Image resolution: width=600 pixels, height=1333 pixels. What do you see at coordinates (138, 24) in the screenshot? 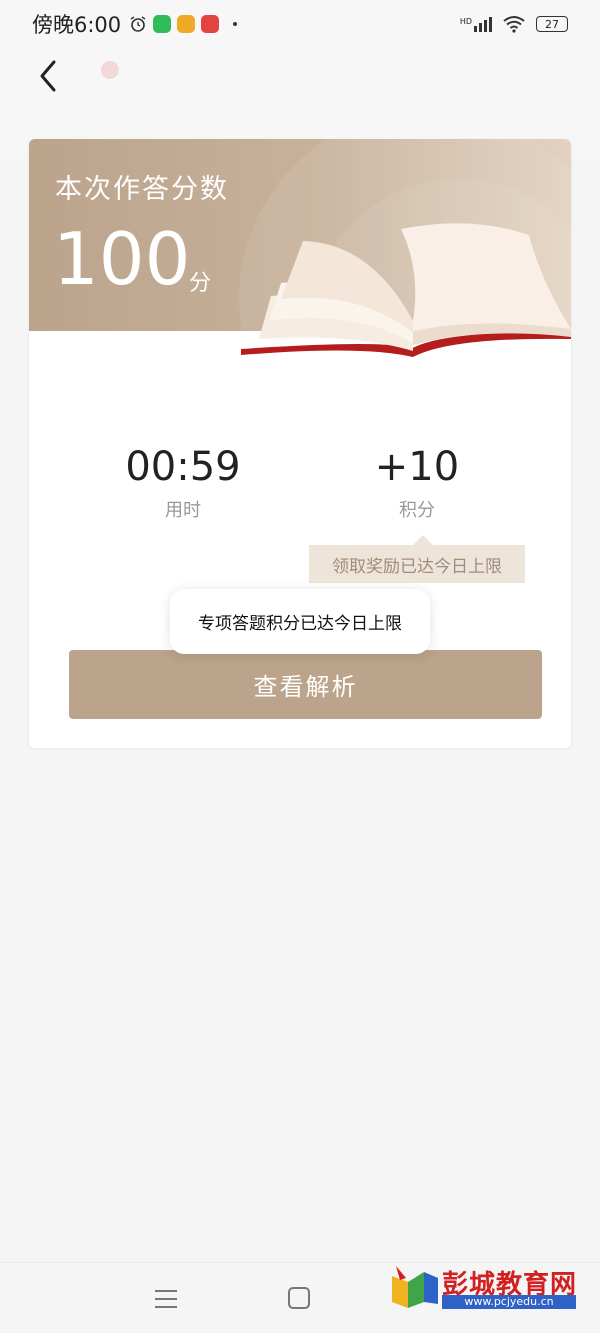
I see `alarm-icon` at bounding box center [138, 24].